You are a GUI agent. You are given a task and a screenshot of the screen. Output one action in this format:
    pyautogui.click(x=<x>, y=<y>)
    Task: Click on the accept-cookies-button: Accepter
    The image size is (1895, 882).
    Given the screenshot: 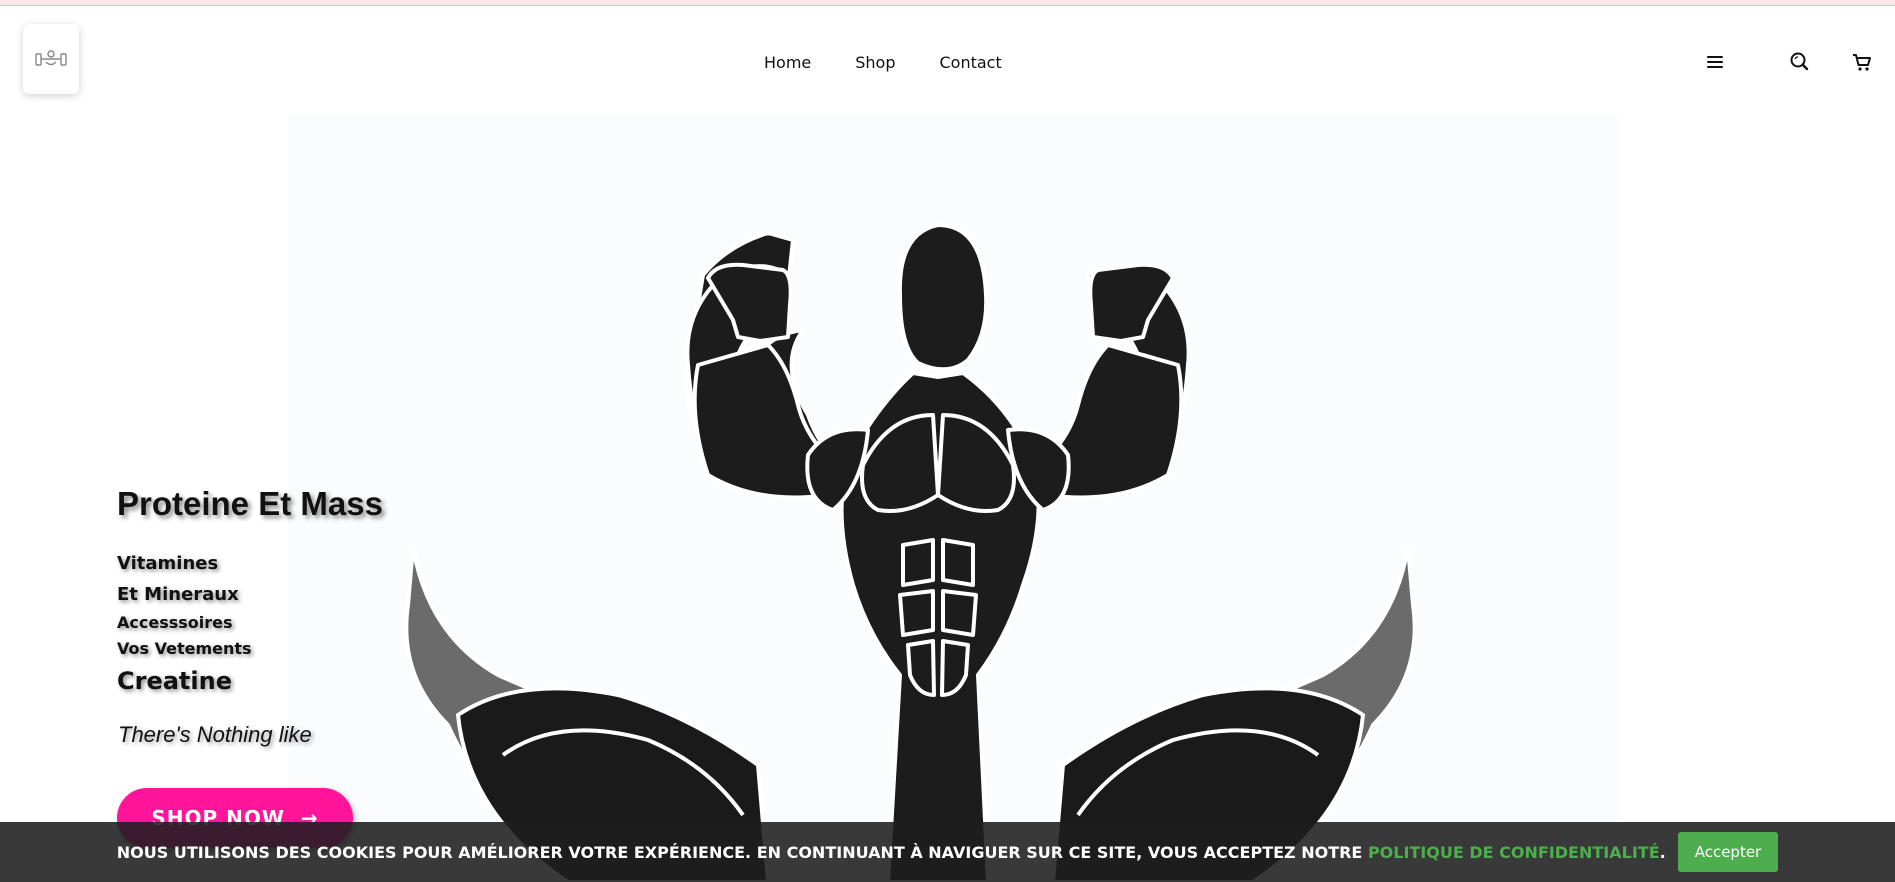 What is the action you would take?
    pyautogui.click(x=1728, y=852)
    